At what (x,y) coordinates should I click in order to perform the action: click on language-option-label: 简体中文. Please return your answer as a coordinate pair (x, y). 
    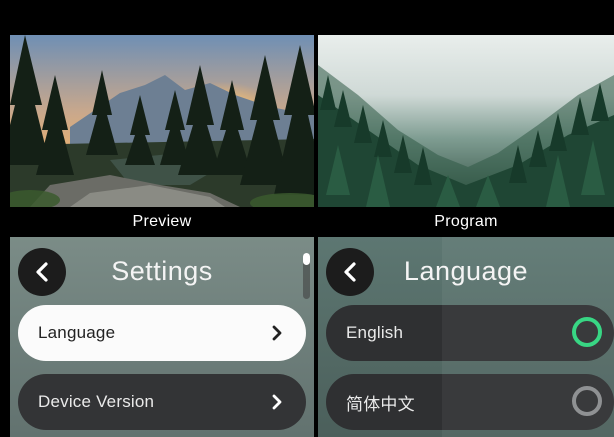
    Looking at the image, I should click on (380, 404).